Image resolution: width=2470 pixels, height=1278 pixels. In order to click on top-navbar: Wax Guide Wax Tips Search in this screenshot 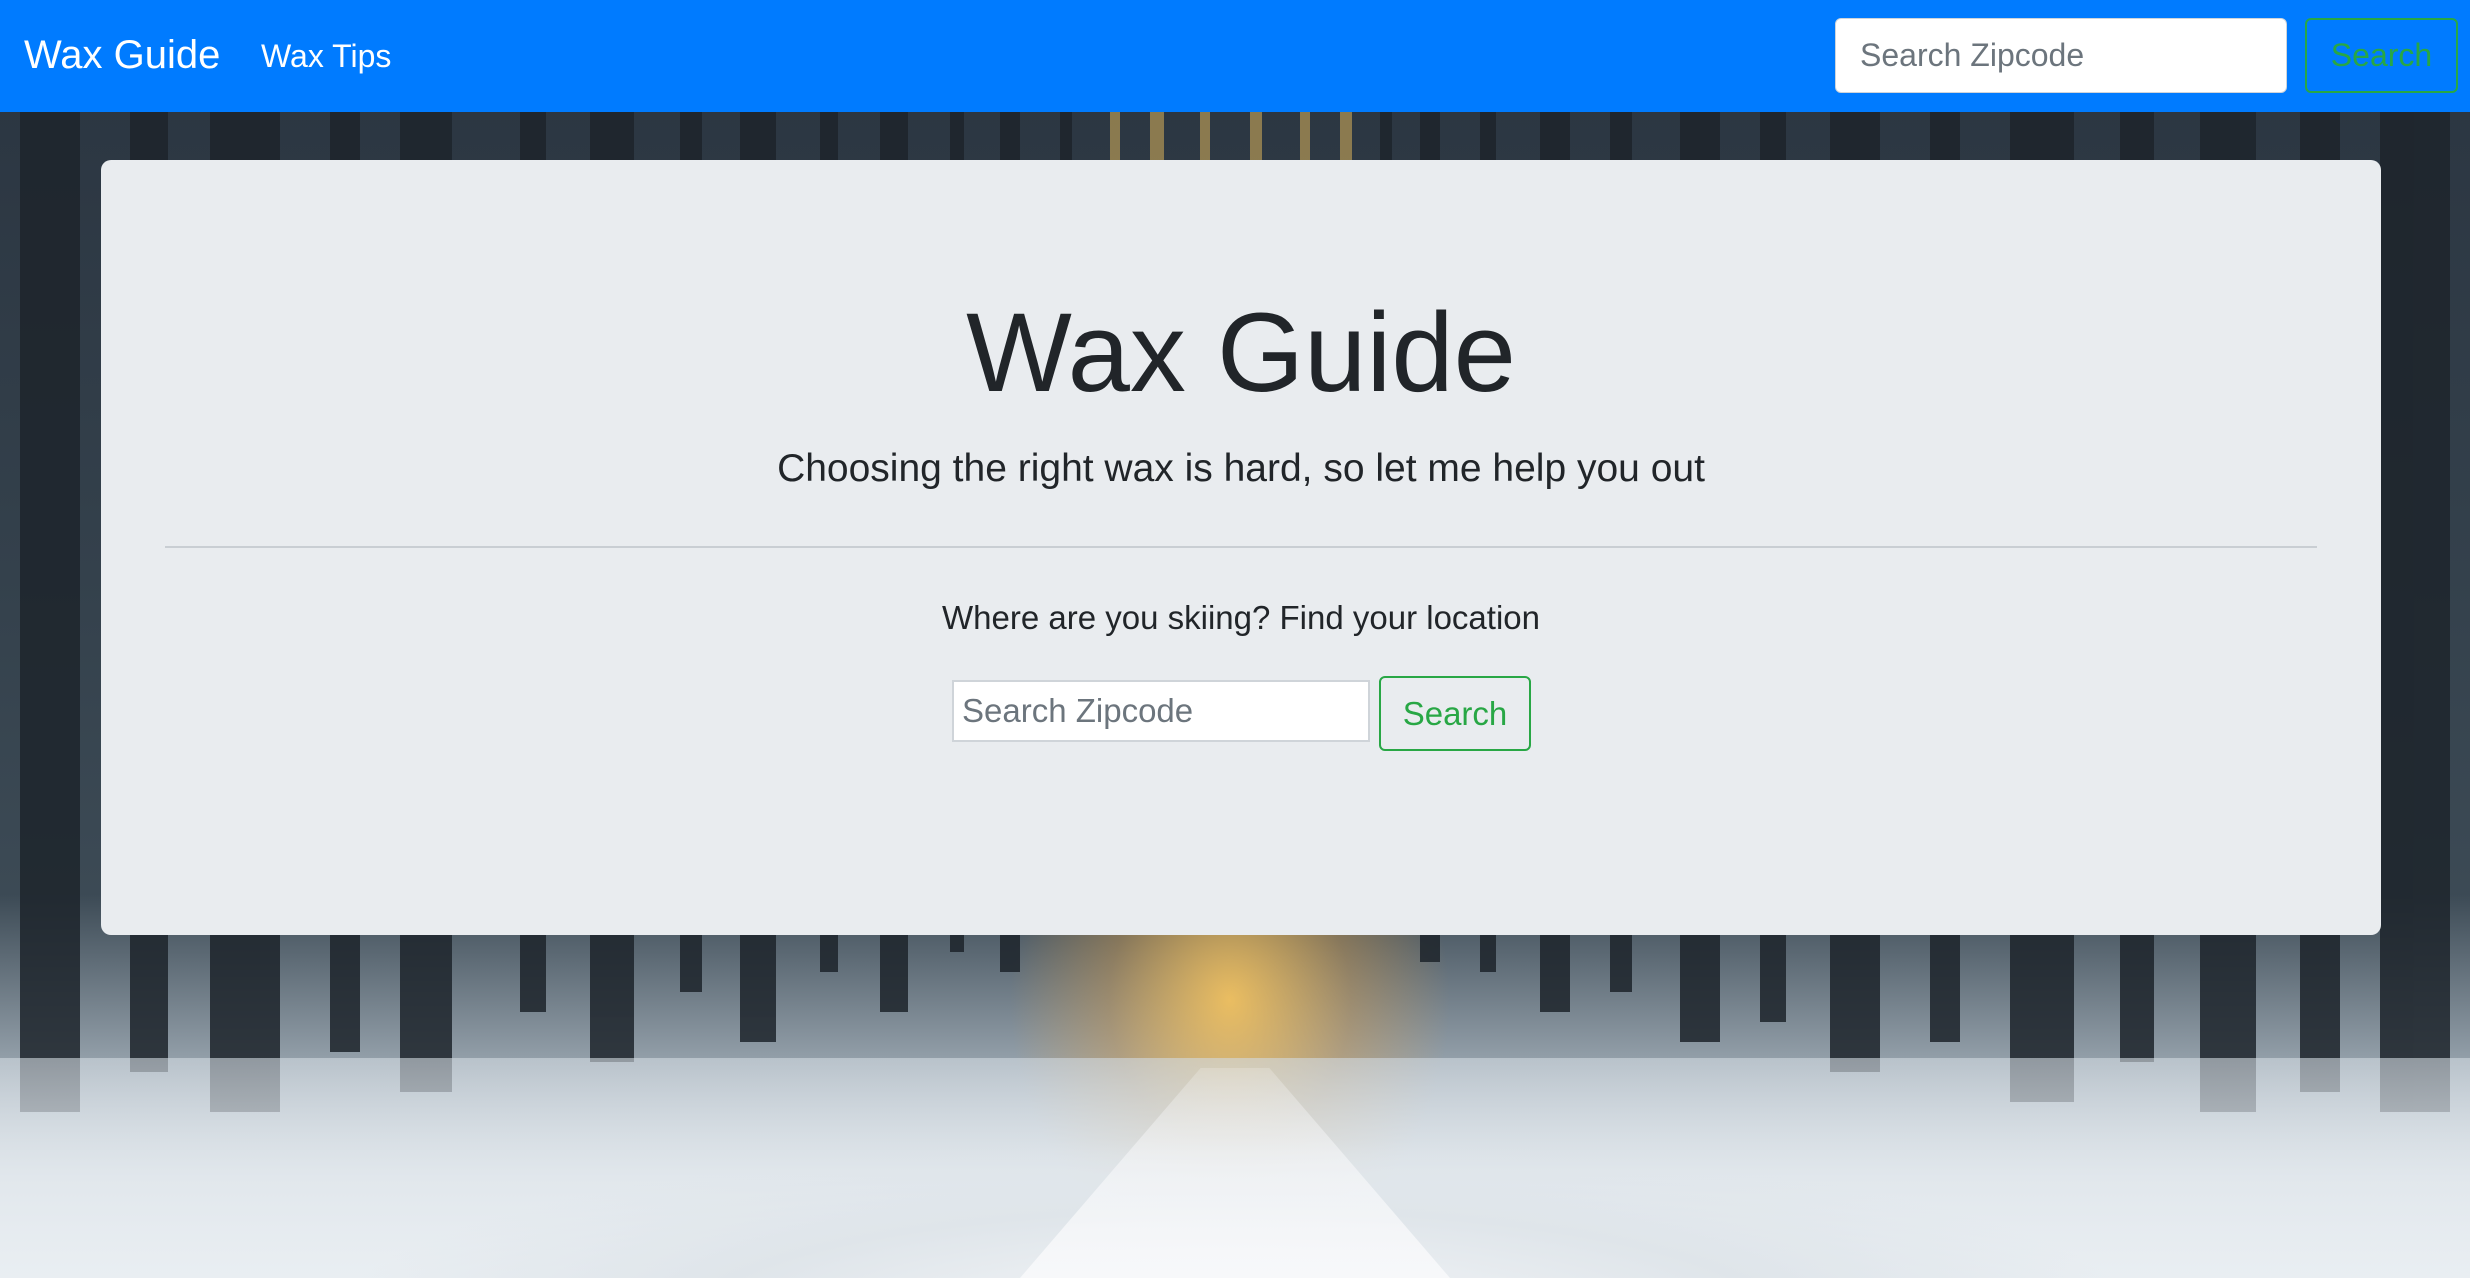, I will do `click(1235, 56)`.